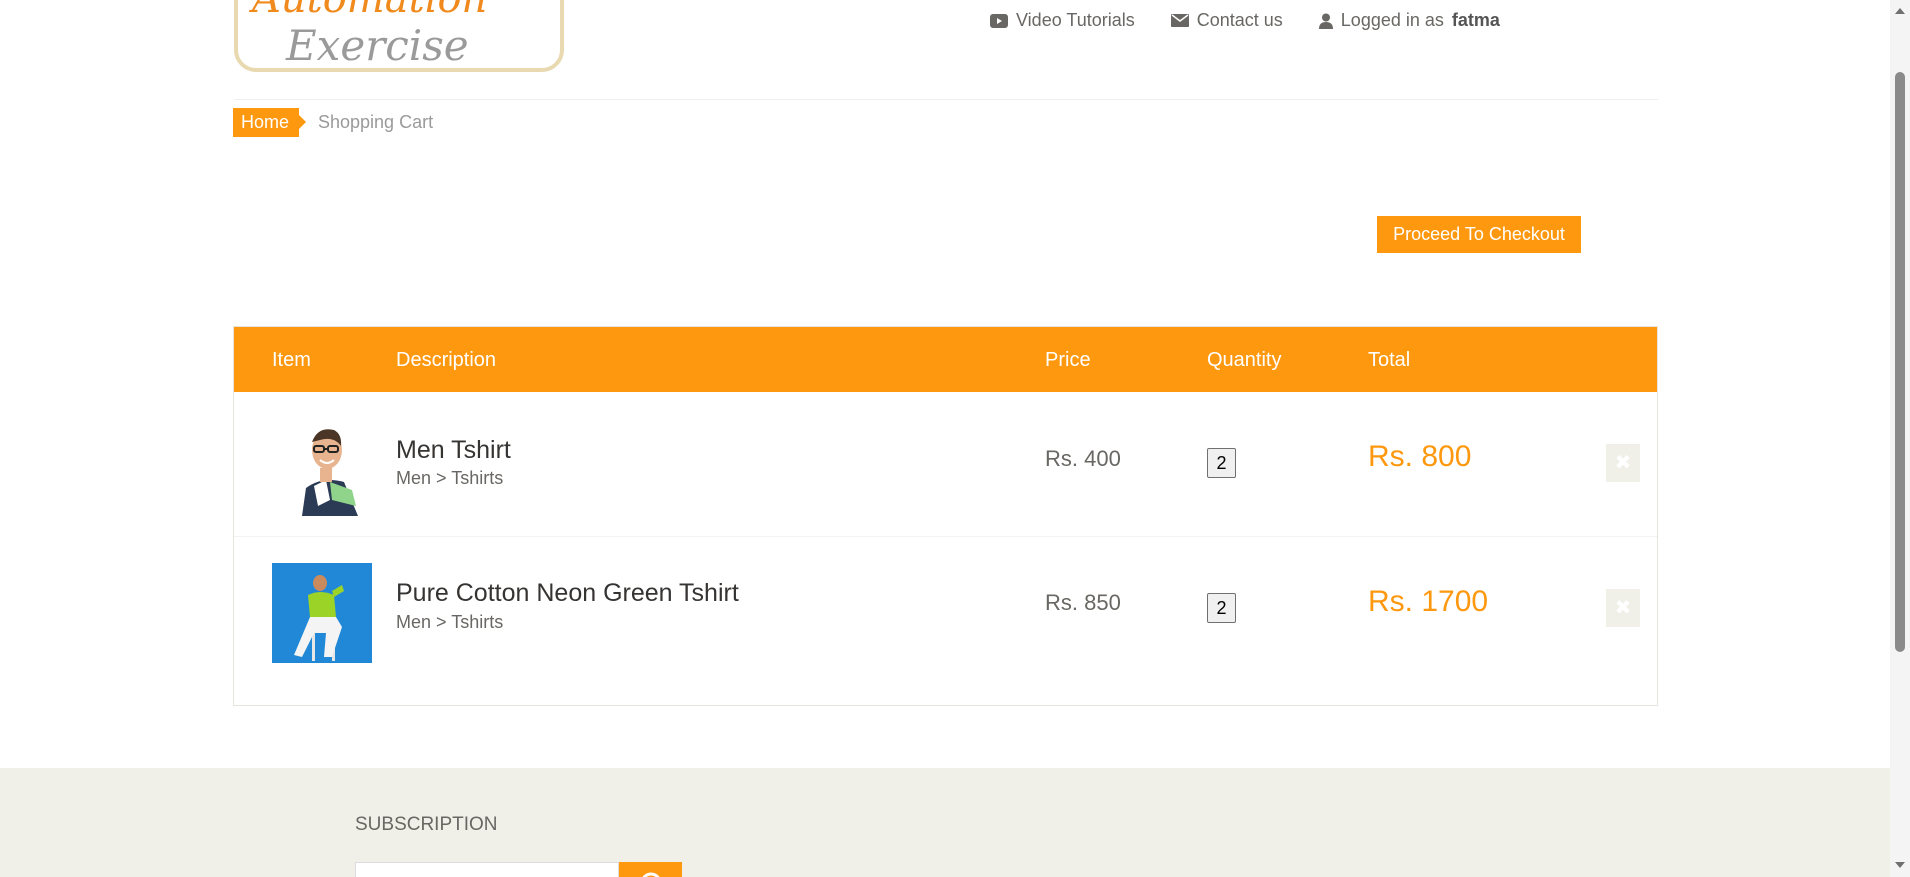 Image resolution: width=1910 pixels, height=877 pixels. I want to click on product-total: Rs. 800, so click(1420, 456).